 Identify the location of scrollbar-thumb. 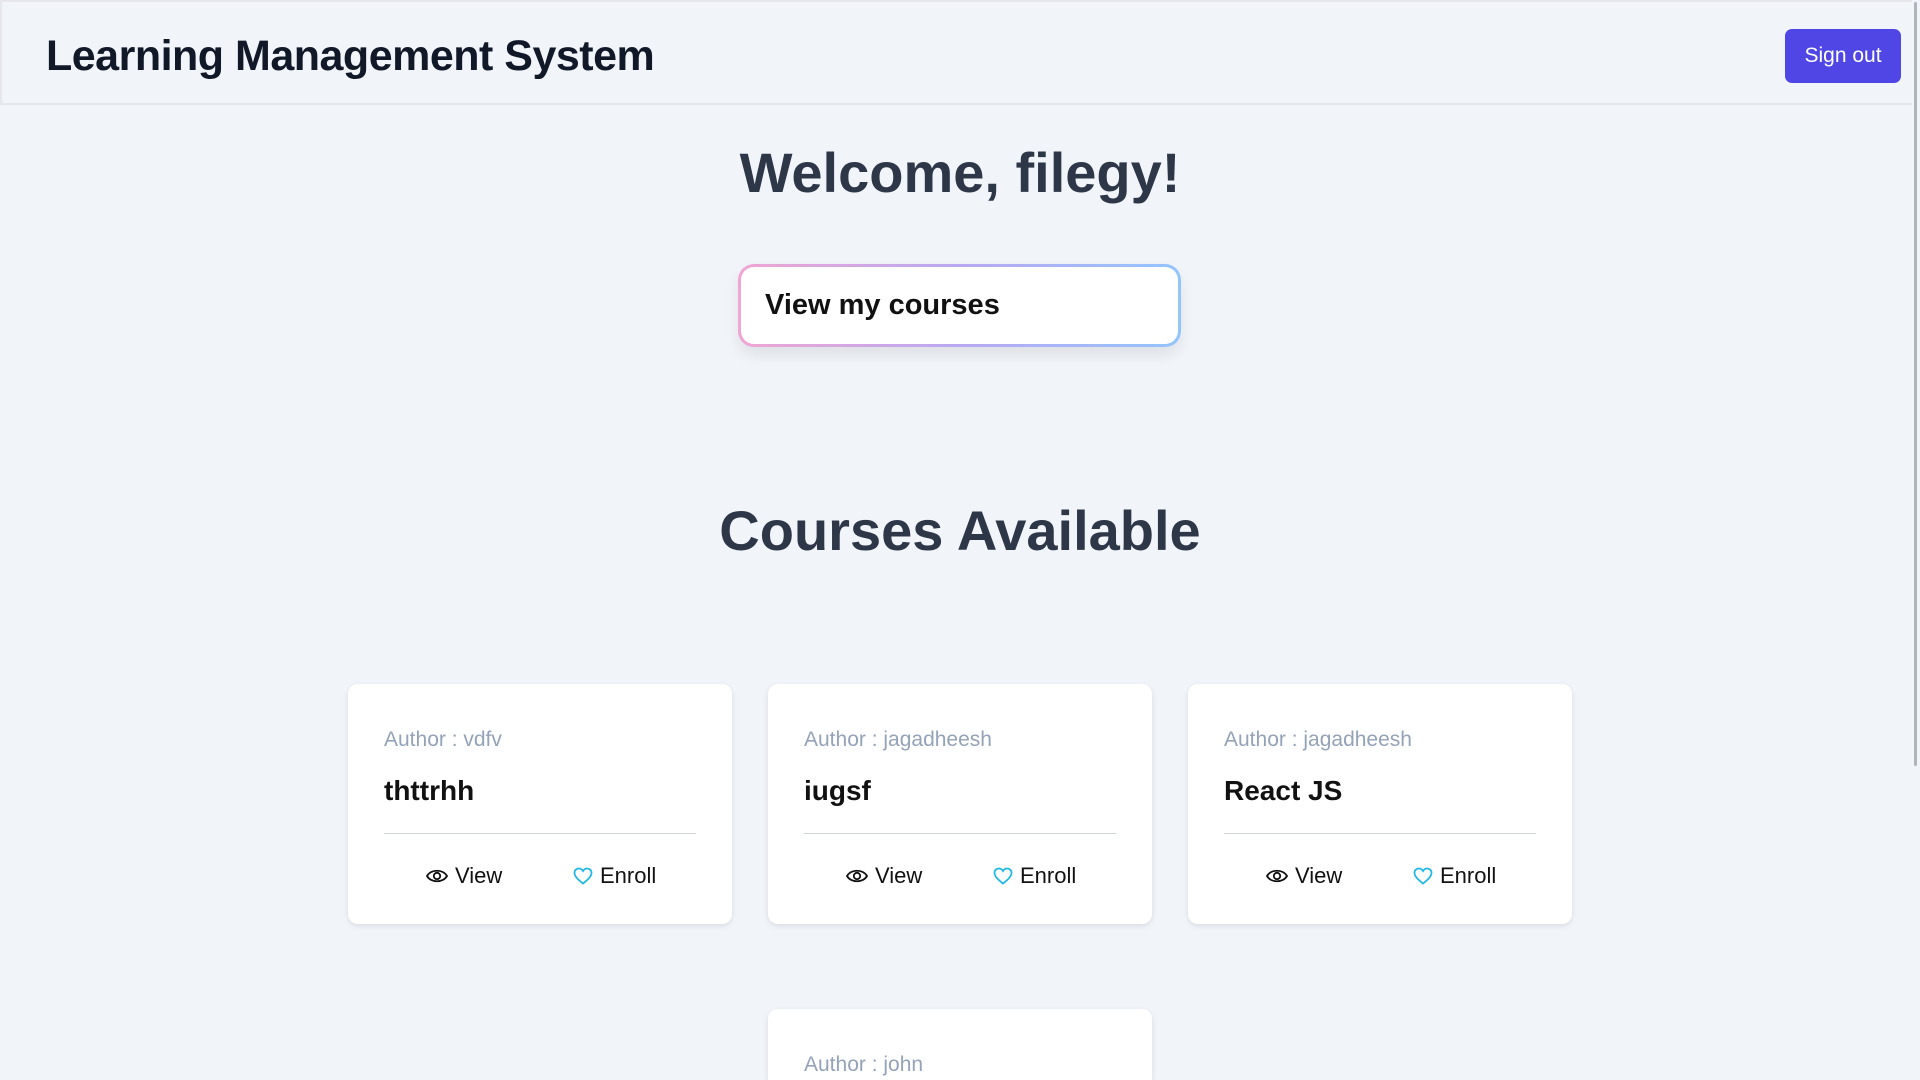
(1915, 384).